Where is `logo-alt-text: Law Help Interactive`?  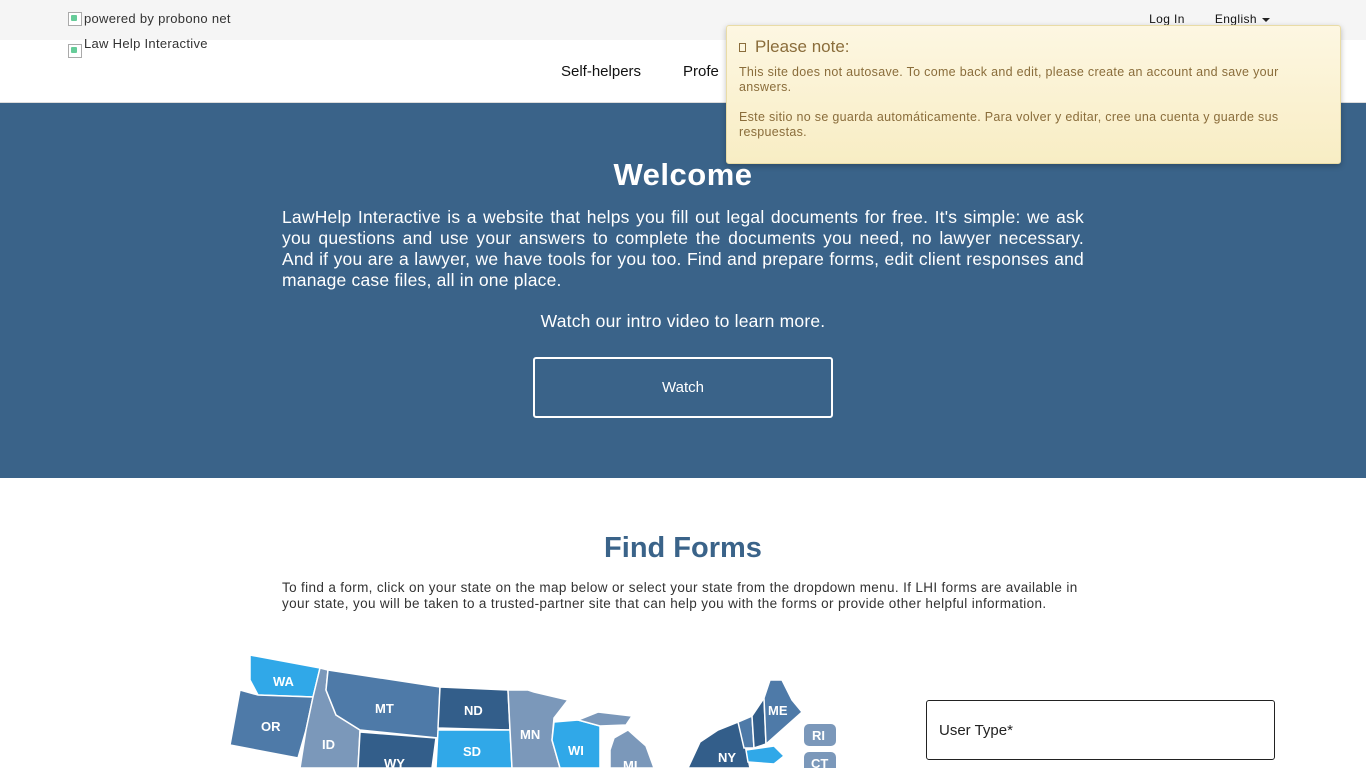
logo-alt-text: Law Help Interactive is located at coordinates (146, 44).